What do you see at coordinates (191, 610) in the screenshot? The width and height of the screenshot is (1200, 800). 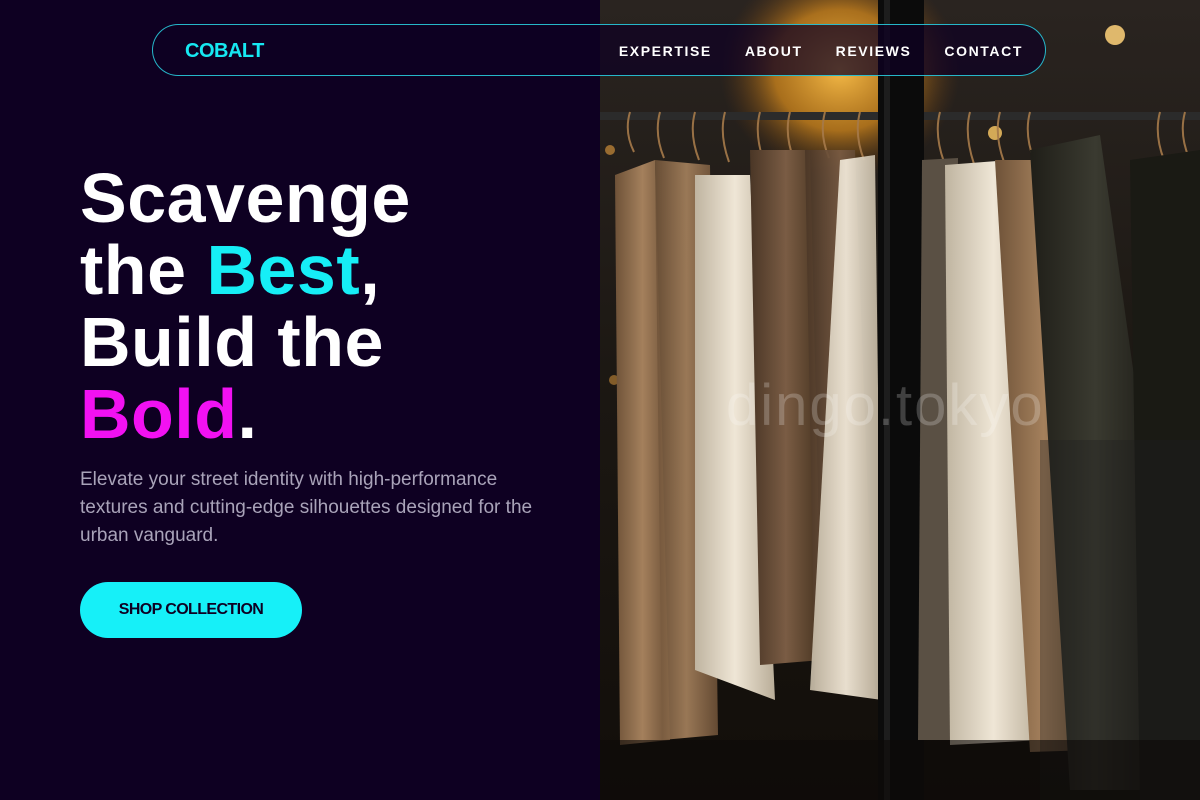 I see `shop-collection-button: SHOP COLLECTION` at bounding box center [191, 610].